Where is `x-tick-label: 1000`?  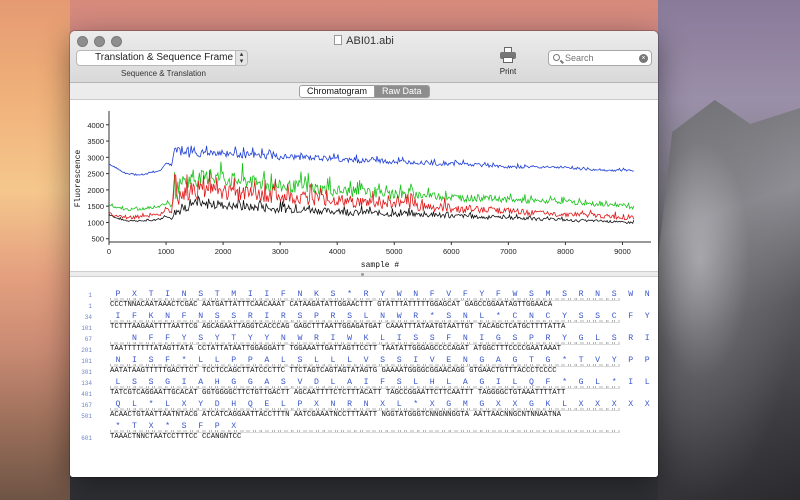
x-tick-label: 1000 is located at coordinates (166, 251).